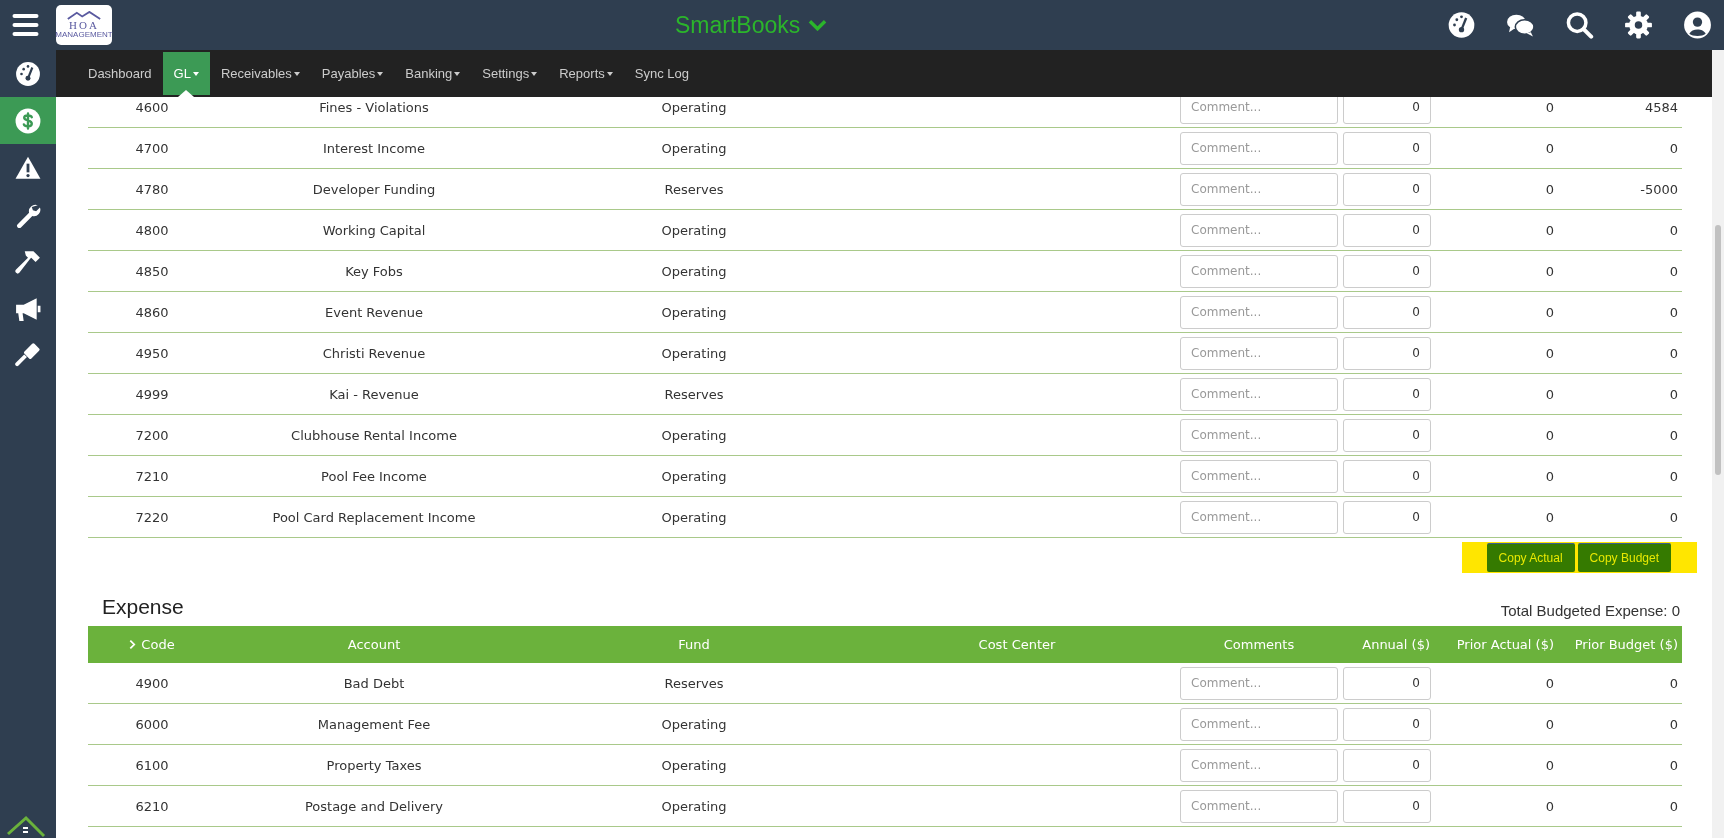  What do you see at coordinates (374, 230) in the screenshot?
I see `table-cell-text: Working Capital` at bounding box center [374, 230].